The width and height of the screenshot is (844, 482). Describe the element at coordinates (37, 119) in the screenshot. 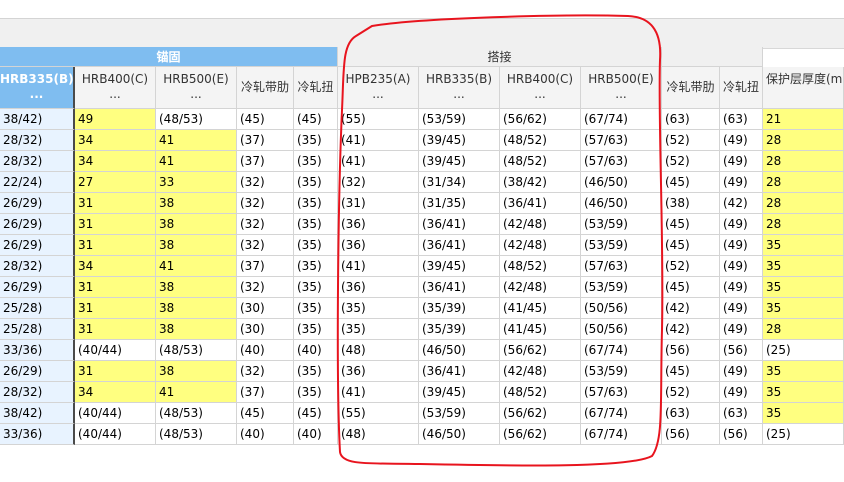

I see `row-key-cell: 38/42)` at that location.